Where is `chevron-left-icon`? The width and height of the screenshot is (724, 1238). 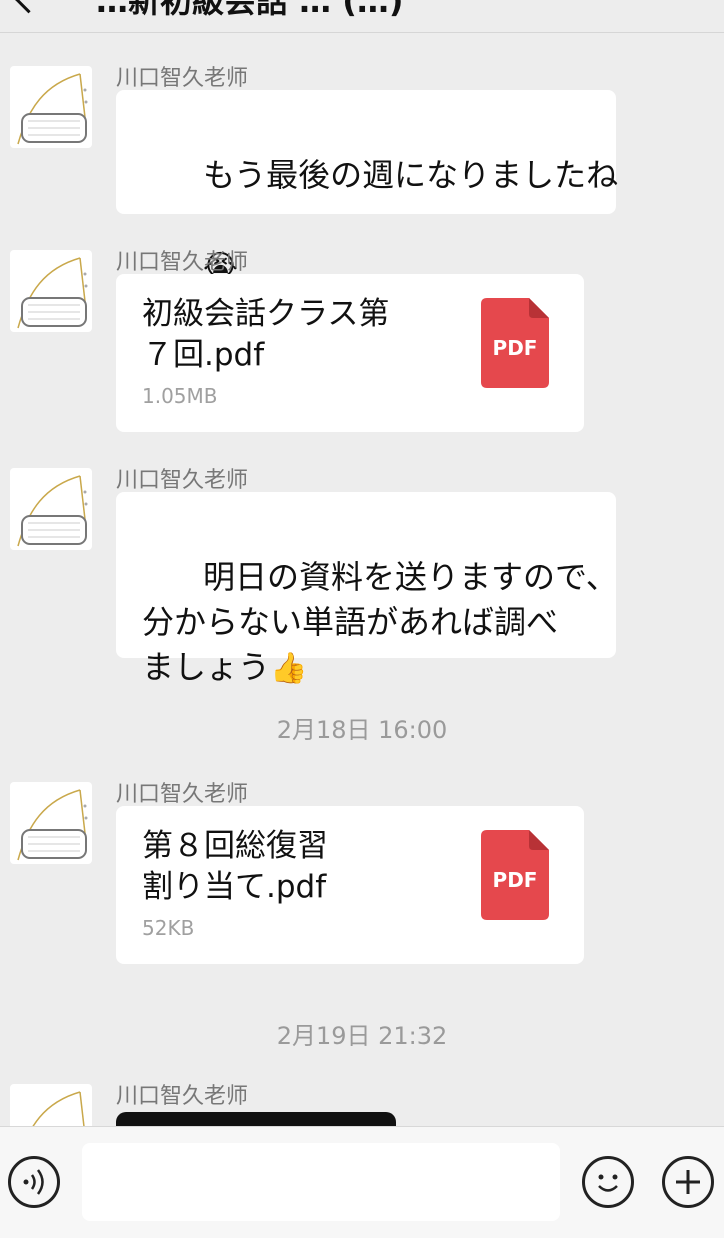 chevron-left-icon is located at coordinates (28, 7).